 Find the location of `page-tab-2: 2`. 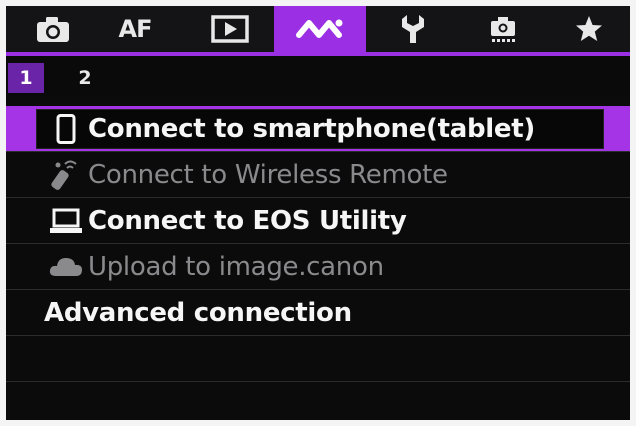

page-tab-2: 2 is located at coordinates (85, 78).